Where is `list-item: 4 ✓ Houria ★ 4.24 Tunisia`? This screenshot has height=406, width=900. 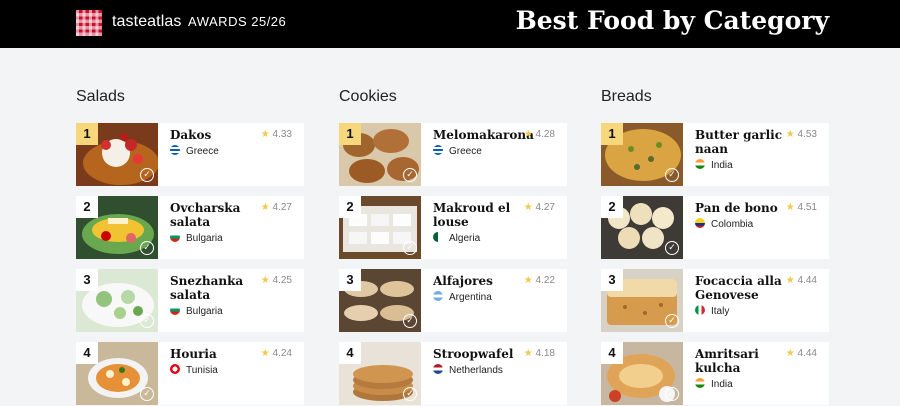 list-item: 4 ✓ Houria ★ 4.24 Tunisia is located at coordinates (190, 373).